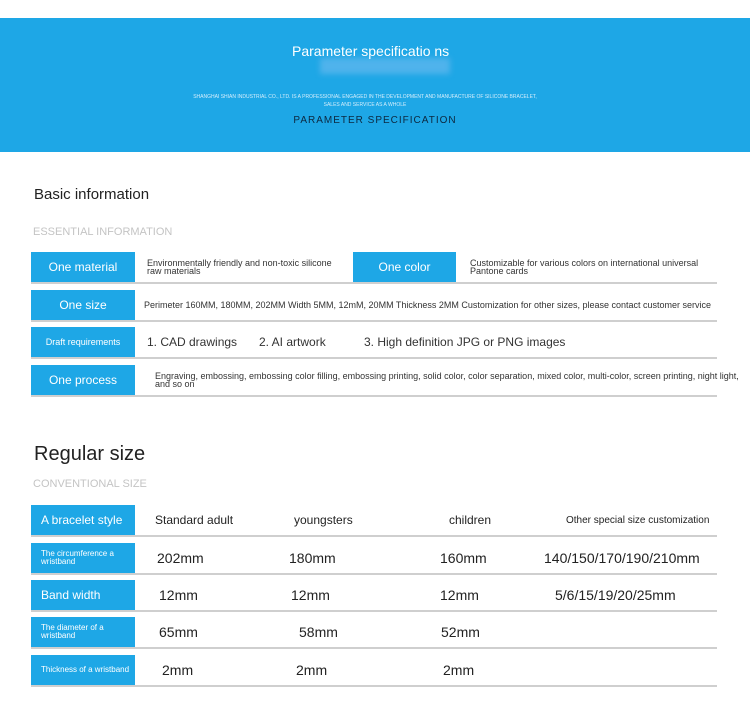  What do you see at coordinates (374, 671) in the screenshot?
I see `table-row: Thickness of a wristband 2mm 2mm 2mm` at bounding box center [374, 671].